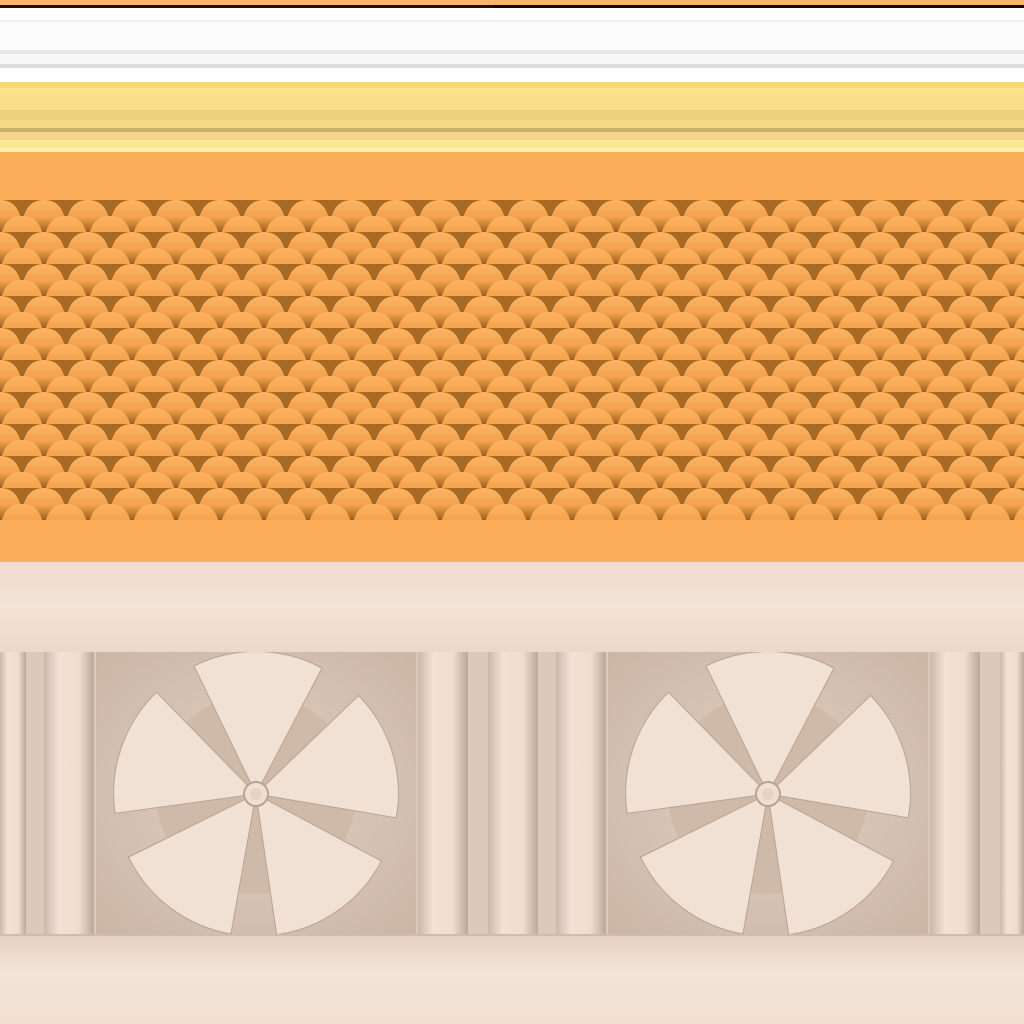 This screenshot has width=1024, height=1024. What do you see at coordinates (512, 46) in the screenshot?
I see `white-molding` at bounding box center [512, 46].